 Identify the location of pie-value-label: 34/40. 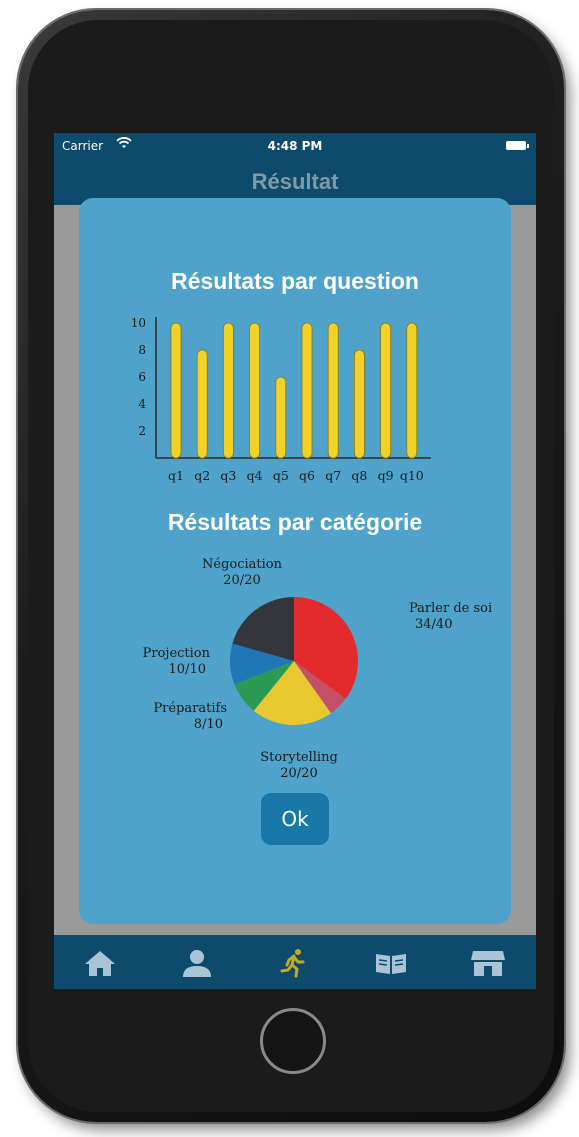
(433, 624).